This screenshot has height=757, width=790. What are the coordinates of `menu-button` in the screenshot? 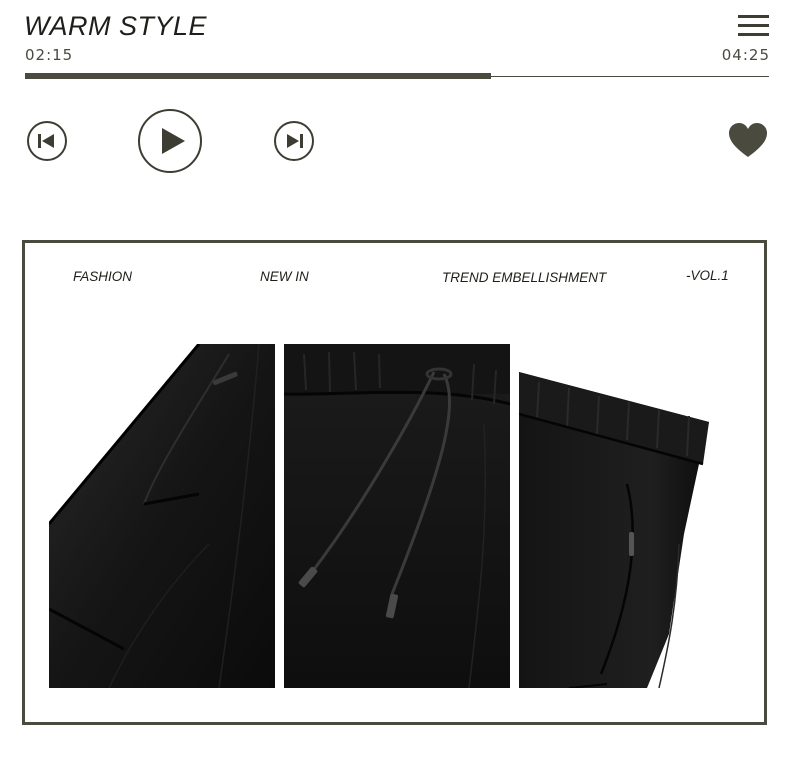 It's located at (754, 26).